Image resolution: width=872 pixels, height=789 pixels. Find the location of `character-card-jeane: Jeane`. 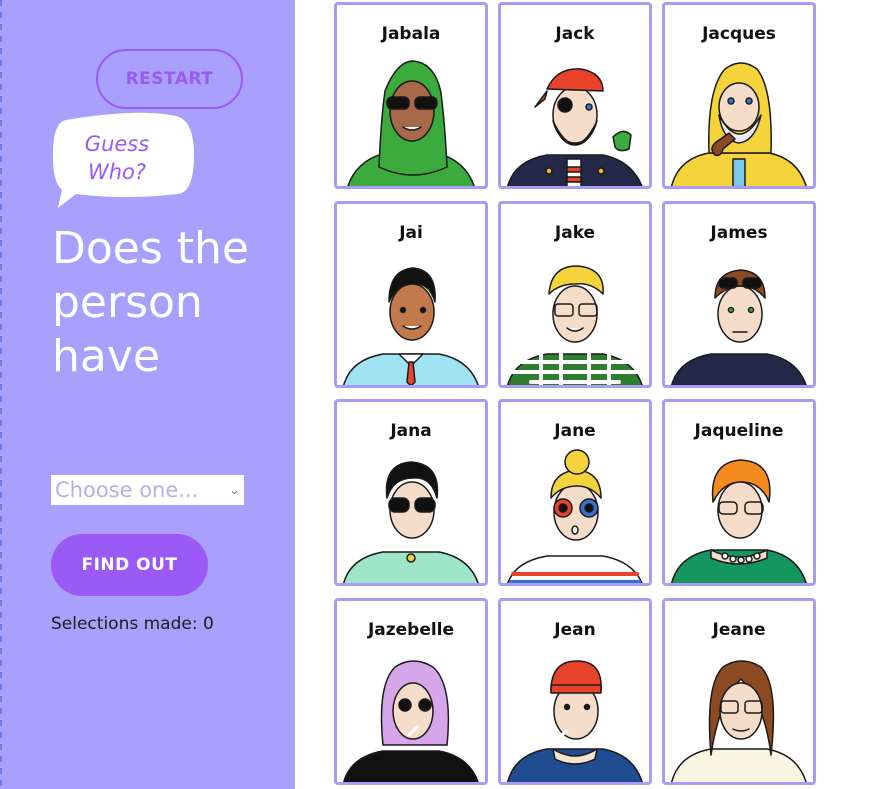

character-card-jeane: Jeane is located at coordinates (739, 691).